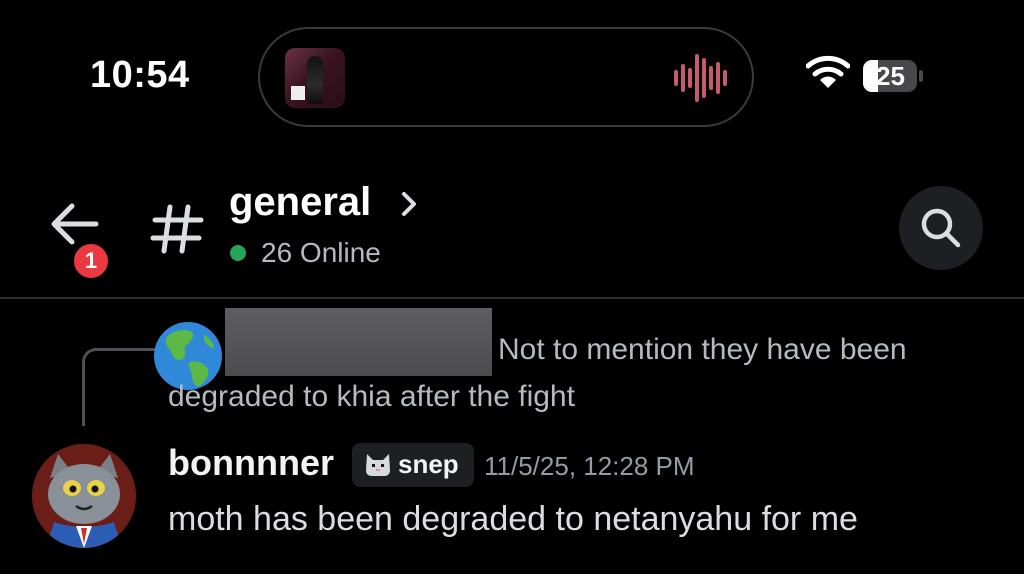  I want to click on status-time: 10:54, so click(140, 75).